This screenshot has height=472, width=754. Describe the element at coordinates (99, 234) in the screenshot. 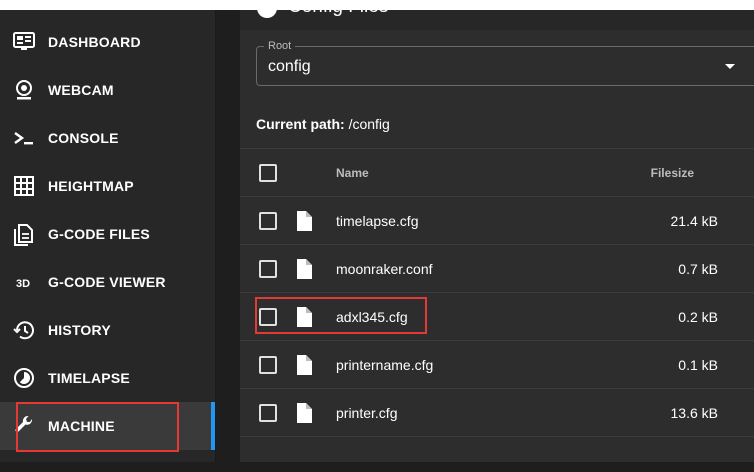

I see `sidebar-item-label: G-CODE FILES` at that location.